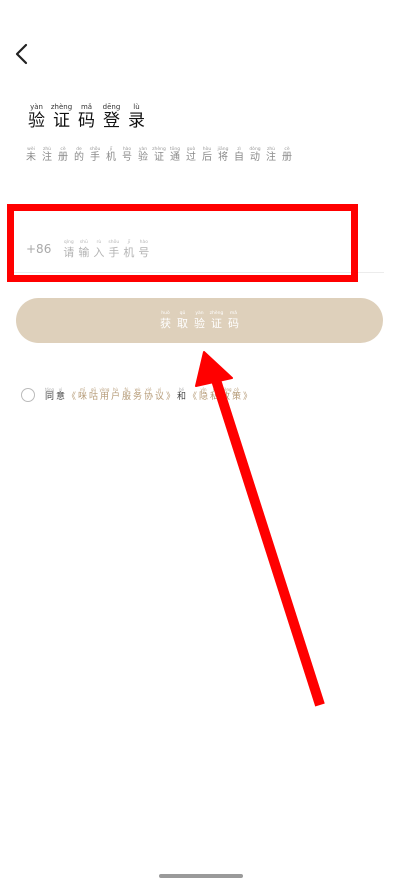 Image resolution: width=400 pixels, height=888 pixels. What do you see at coordinates (239, 157) in the screenshot?
I see `hanzi: 自` at bounding box center [239, 157].